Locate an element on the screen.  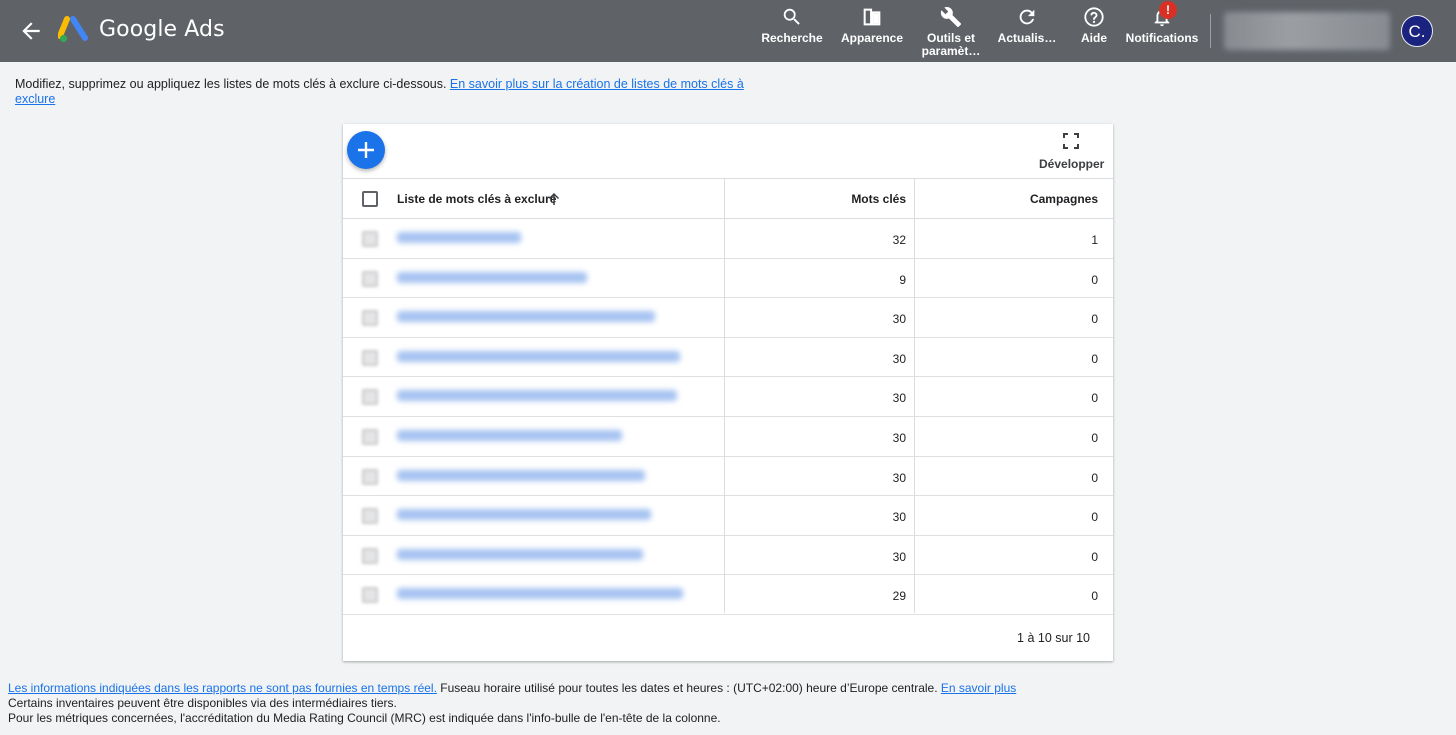
refresh-icon is located at coordinates (1027, 17).